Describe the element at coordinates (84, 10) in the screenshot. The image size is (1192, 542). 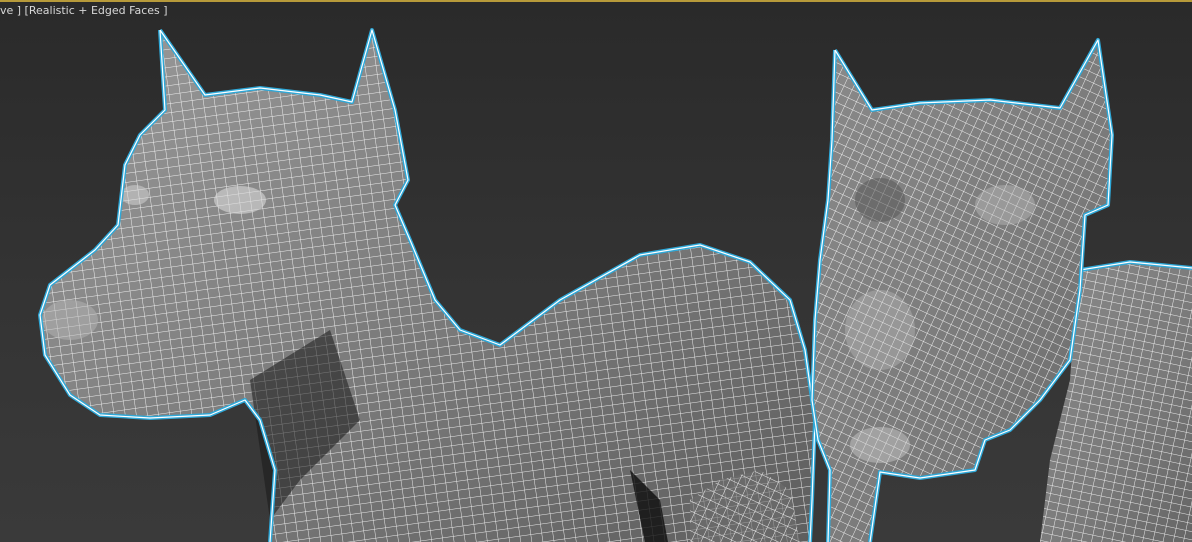
I see `viewport-shading-label: ve ] [Realistic + Edged Faces ]` at that location.